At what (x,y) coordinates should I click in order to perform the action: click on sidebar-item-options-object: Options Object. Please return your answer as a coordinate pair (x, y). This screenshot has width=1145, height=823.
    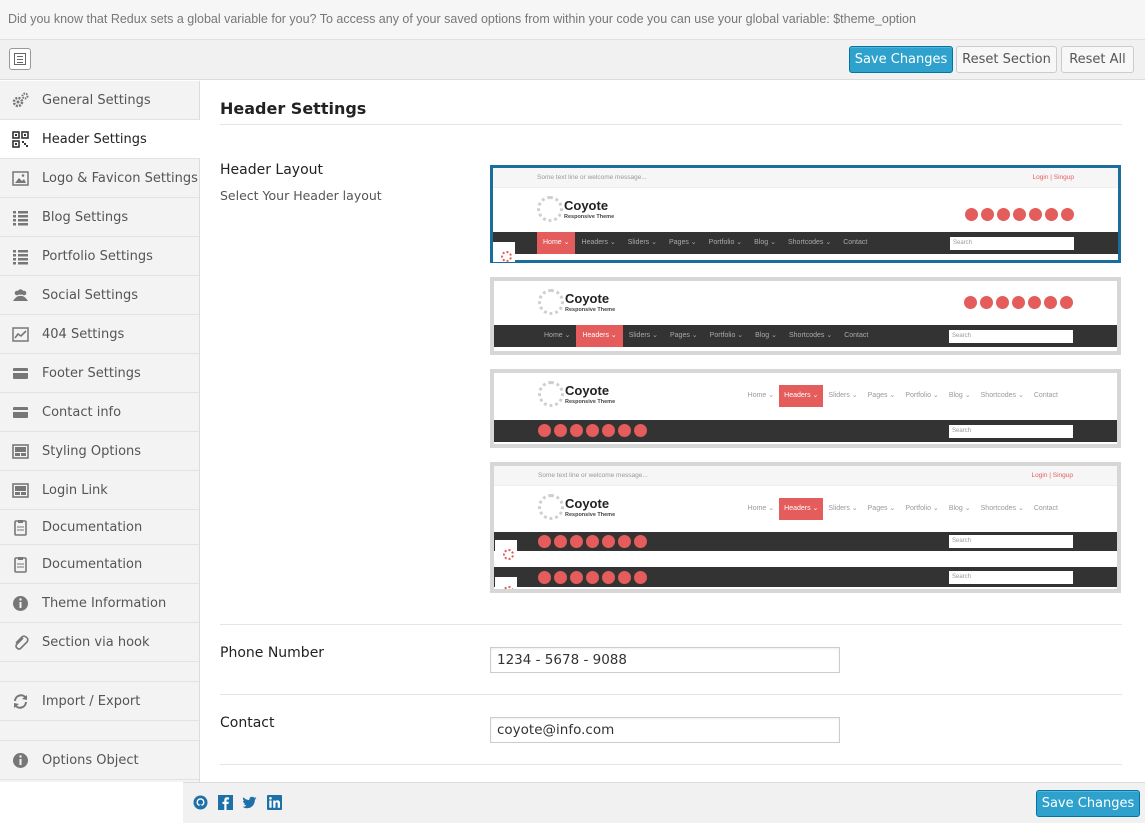
    Looking at the image, I should click on (99, 760).